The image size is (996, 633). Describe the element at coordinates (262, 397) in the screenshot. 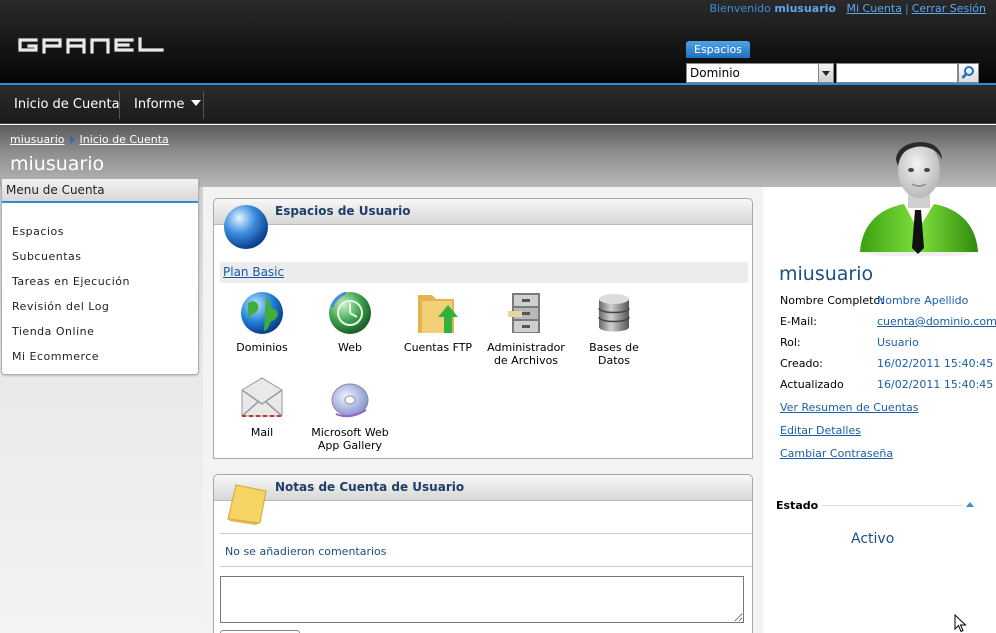

I see `mail-envelope-icon` at that location.